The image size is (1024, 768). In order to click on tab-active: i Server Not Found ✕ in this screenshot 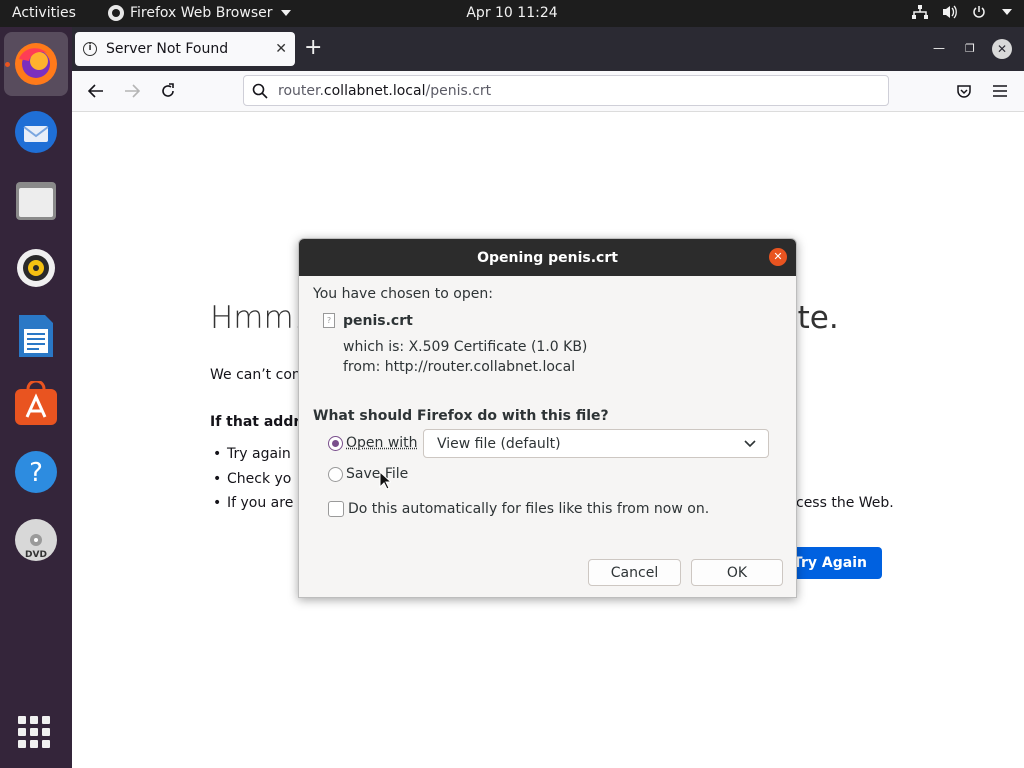, I will do `click(185, 49)`.